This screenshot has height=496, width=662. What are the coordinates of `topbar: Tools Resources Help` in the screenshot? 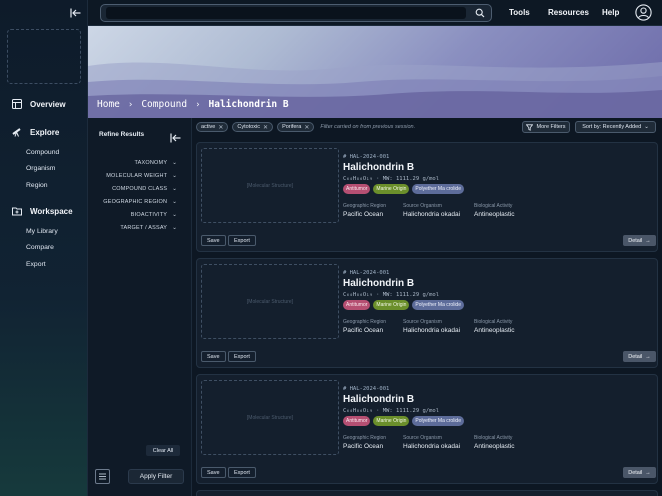 It's located at (375, 13).